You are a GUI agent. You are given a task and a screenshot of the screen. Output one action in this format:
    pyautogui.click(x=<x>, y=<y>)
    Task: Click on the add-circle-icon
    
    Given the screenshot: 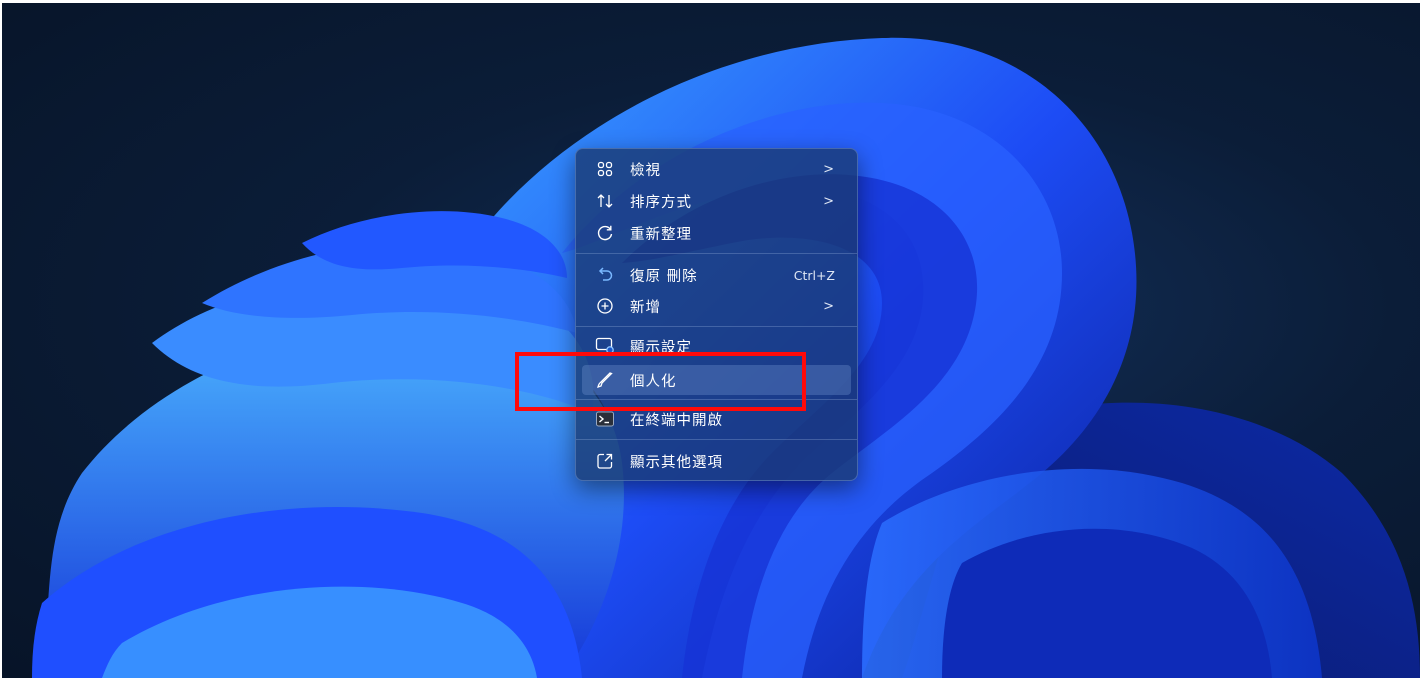 What is the action you would take?
    pyautogui.click(x=605, y=306)
    